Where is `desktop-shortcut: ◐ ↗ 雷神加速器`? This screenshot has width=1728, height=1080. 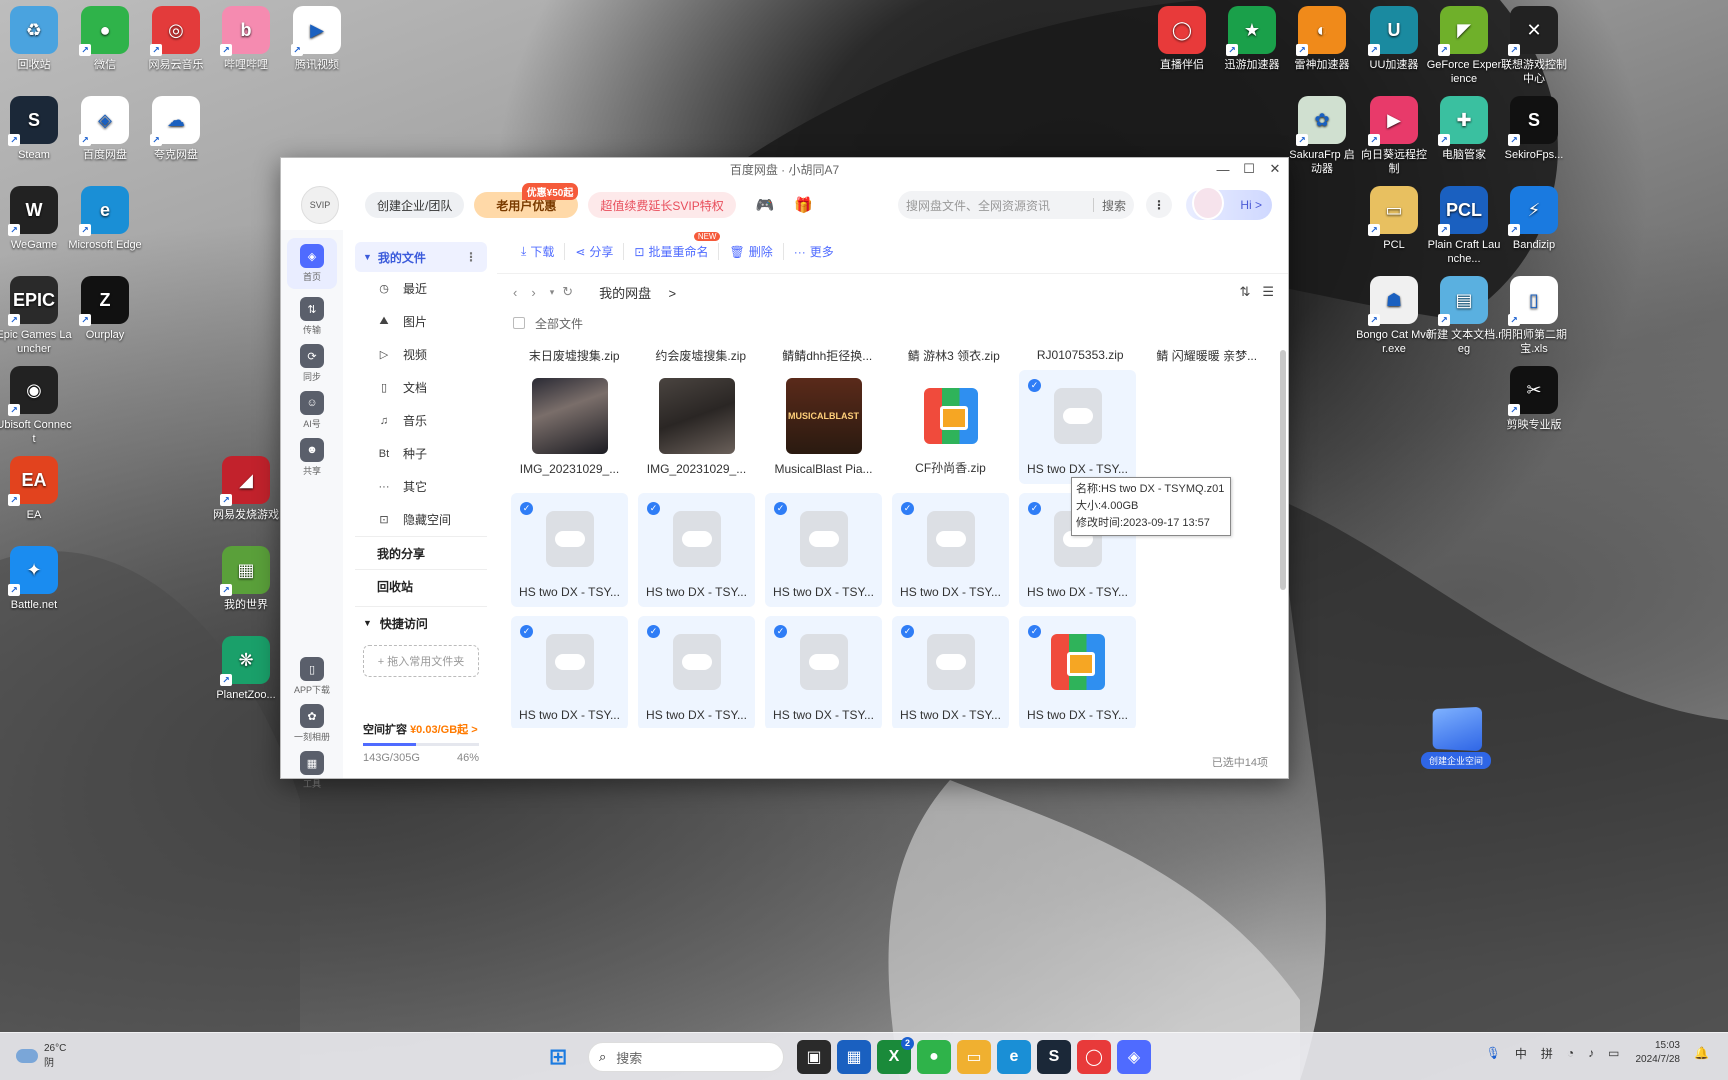
desktop-shortcut: ◐ ↗ 雷神加速器 is located at coordinates (1322, 39).